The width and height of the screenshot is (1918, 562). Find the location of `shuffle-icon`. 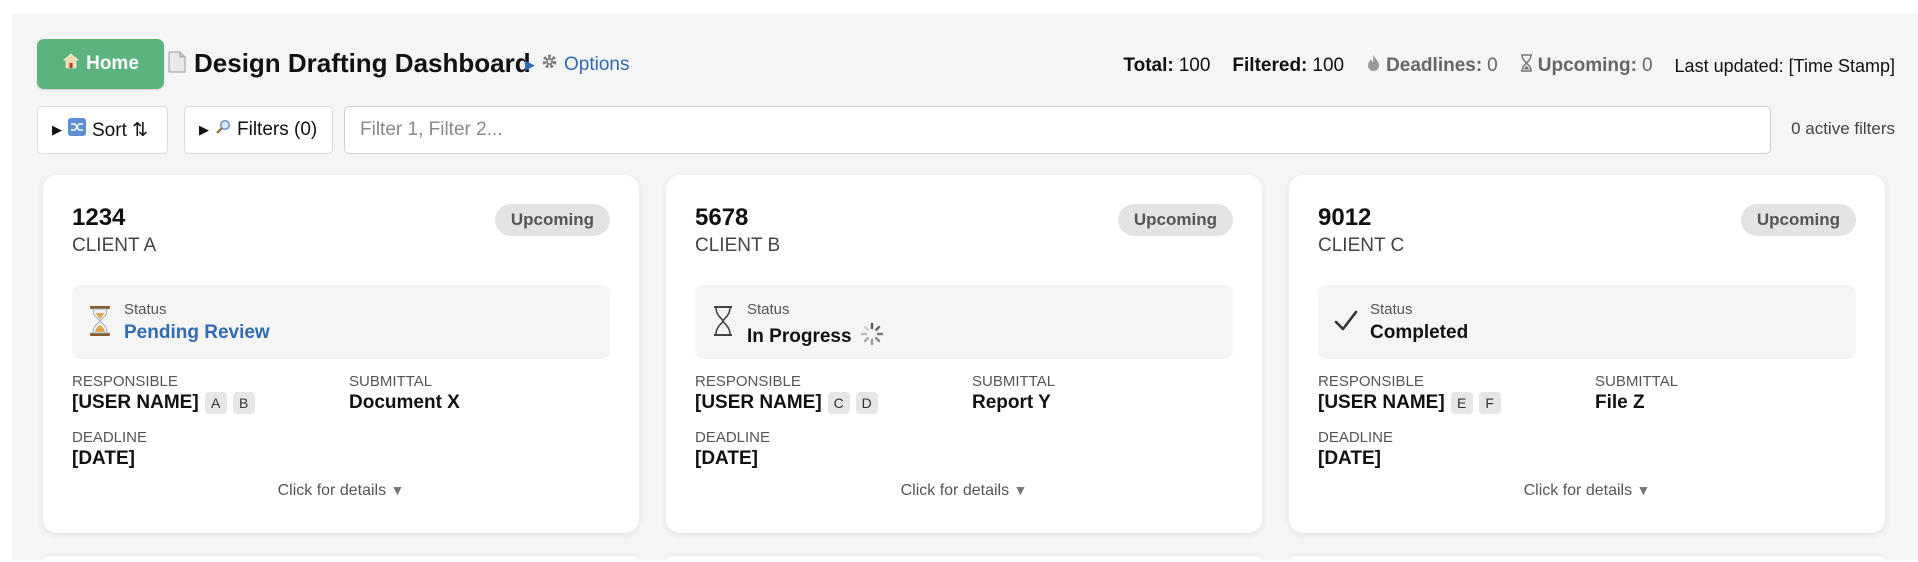

shuffle-icon is located at coordinates (77, 130).